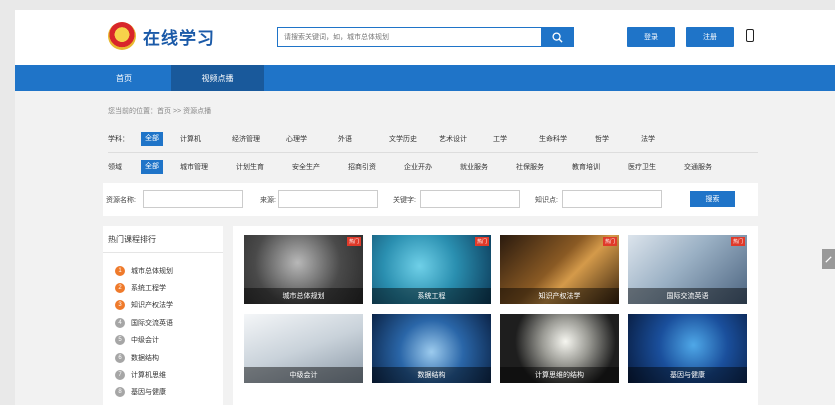 This screenshot has width=835, height=405. I want to click on ranking-item: 3 知识产权法学, so click(144, 305).